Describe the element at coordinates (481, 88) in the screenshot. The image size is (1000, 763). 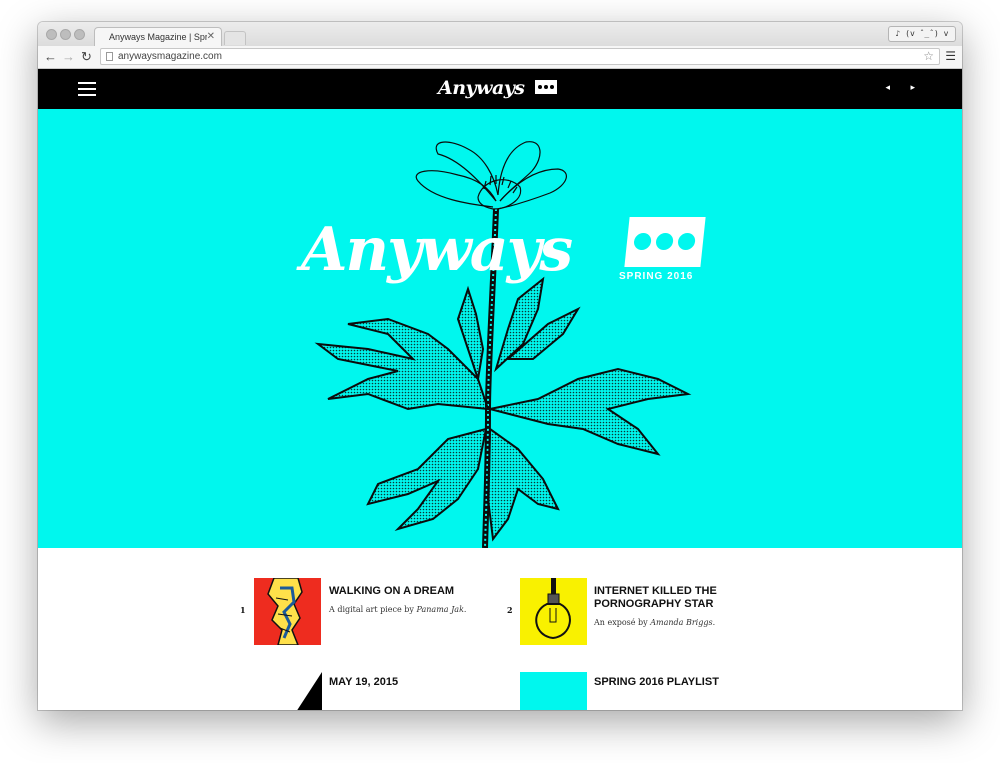
I see `header-logo-text: Anyways` at that location.